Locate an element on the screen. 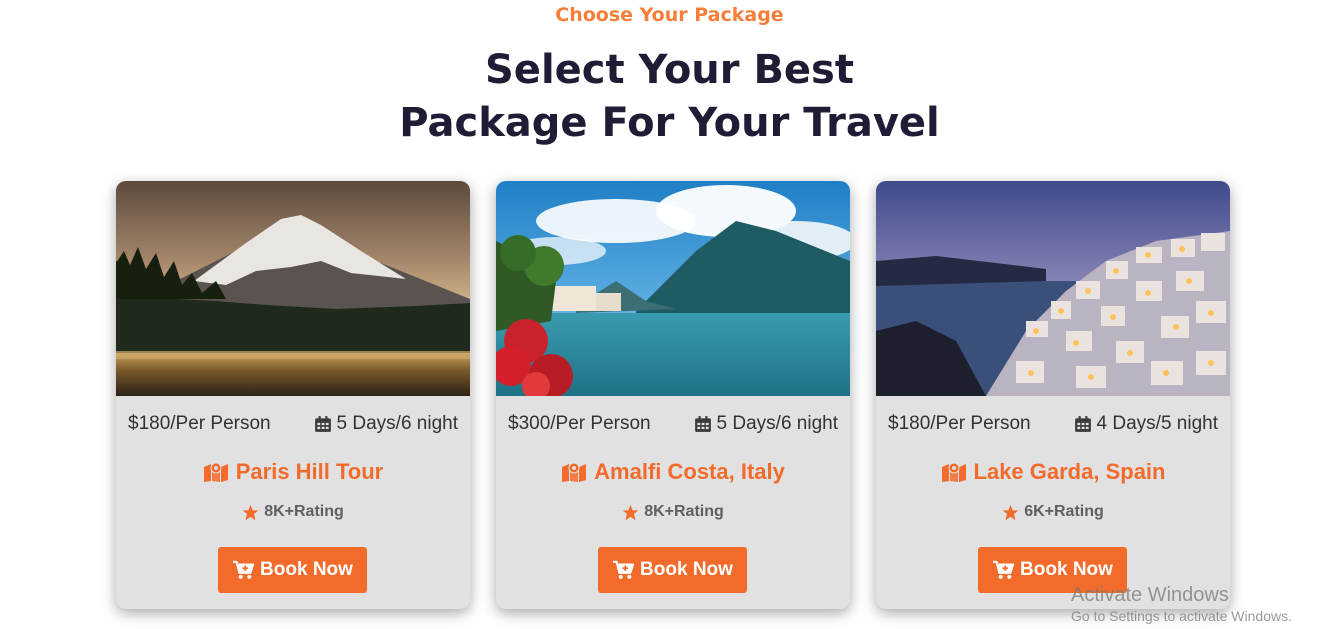 This screenshot has width=1339, height=629. headline-line-1: Select Your Best is located at coordinates (669, 70).